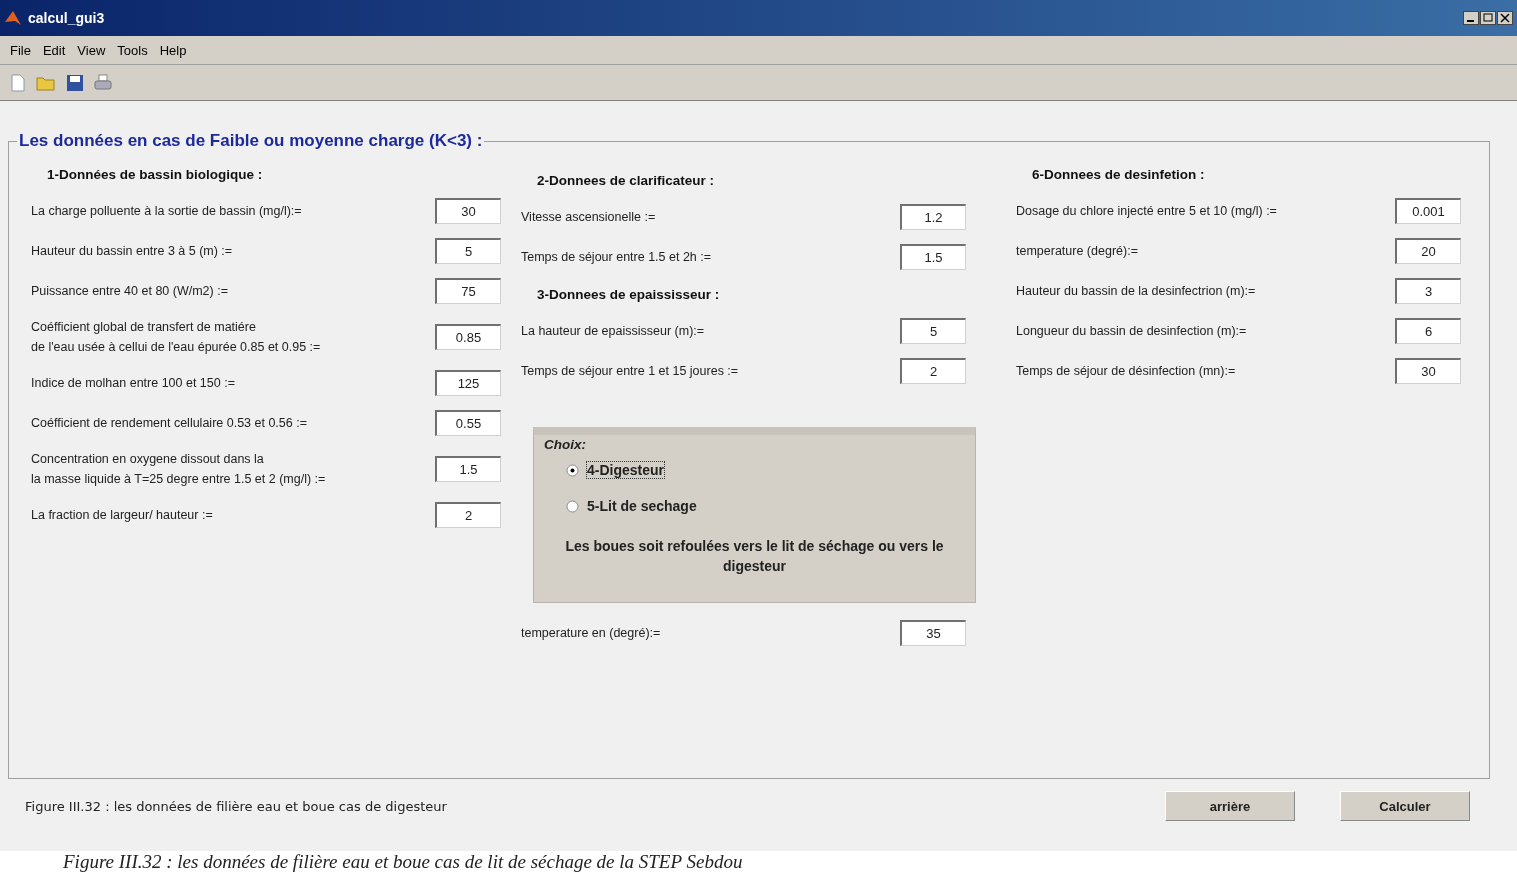  What do you see at coordinates (236, 806) in the screenshot?
I see `figure-note: Figure III.32 : les données de filière eau et boue cas de digesteur` at bounding box center [236, 806].